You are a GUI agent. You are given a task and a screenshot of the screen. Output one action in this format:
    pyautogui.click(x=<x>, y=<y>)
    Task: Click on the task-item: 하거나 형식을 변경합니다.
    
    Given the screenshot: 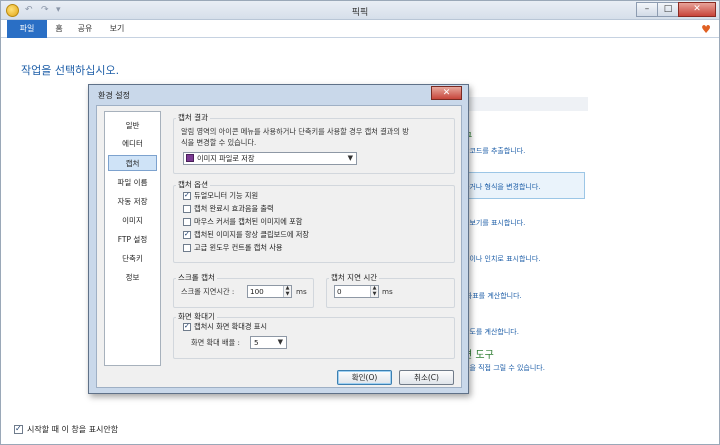 What is the action you would take?
    pyautogui.click(x=502, y=187)
    